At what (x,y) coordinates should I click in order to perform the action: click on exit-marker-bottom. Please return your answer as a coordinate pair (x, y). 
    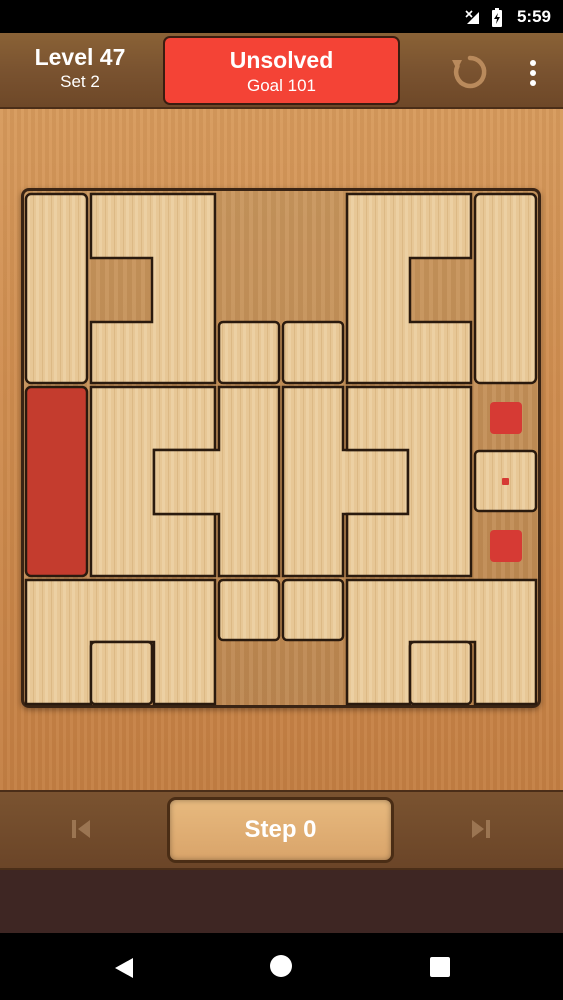
    Looking at the image, I should click on (506, 546).